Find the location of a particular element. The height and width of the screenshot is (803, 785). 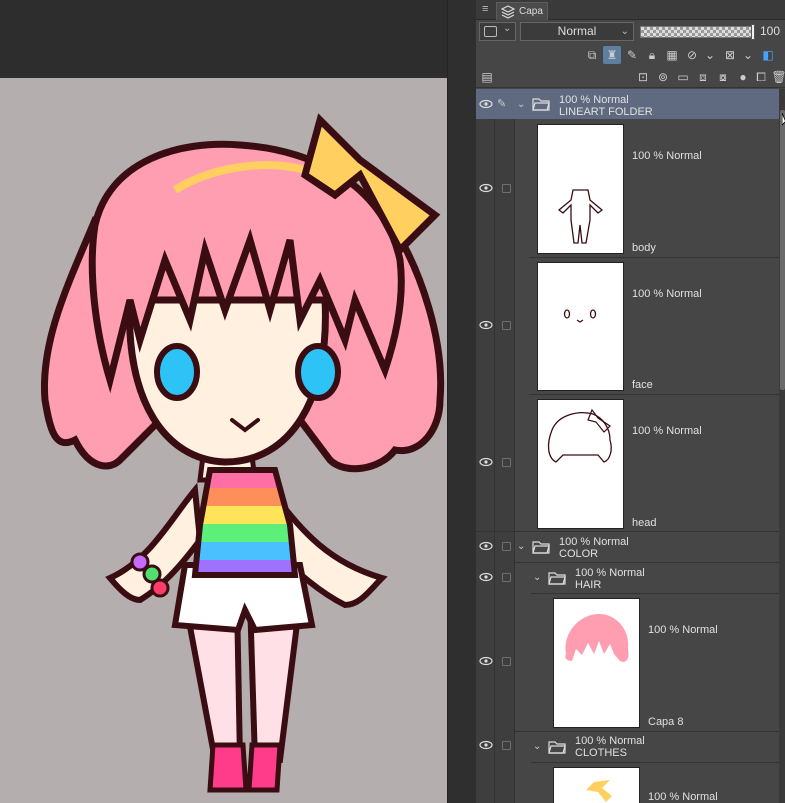

left-shoe is located at coordinates (228, 767).